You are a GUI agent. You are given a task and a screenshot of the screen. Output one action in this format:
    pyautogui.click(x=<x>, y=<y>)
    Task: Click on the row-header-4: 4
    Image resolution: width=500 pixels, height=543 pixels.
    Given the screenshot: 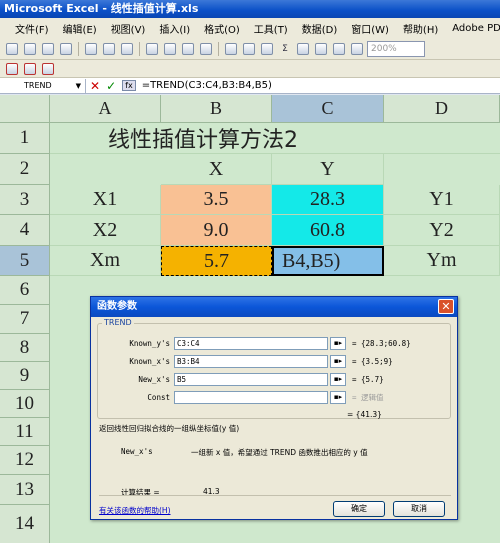 What is the action you would take?
    pyautogui.click(x=25, y=230)
    